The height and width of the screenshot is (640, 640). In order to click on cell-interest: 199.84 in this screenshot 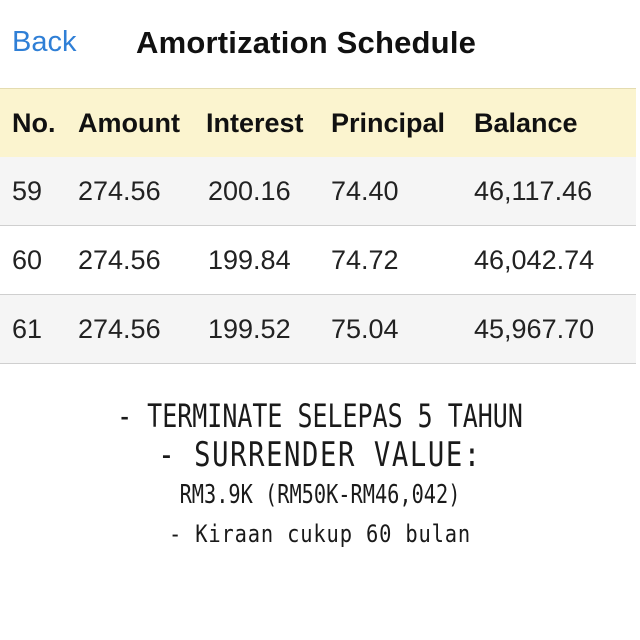, I will do `click(249, 260)`.